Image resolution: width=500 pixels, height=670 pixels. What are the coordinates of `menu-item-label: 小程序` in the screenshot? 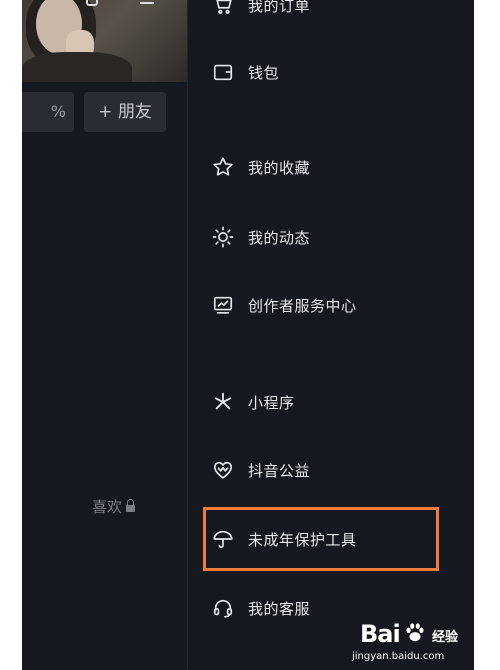 It's located at (271, 402).